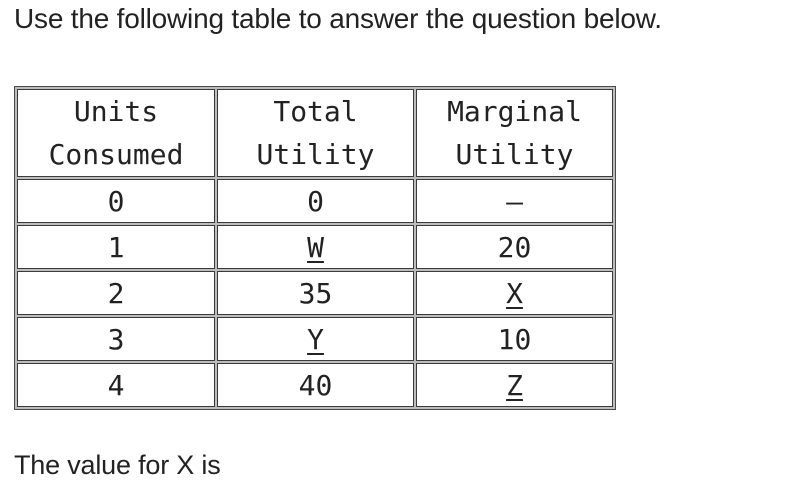 The height and width of the screenshot is (504, 798). What do you see at coordinates (117, 465) in the screenshot?
I see `question-text: The value for X is` at bounding box center [117, 465].